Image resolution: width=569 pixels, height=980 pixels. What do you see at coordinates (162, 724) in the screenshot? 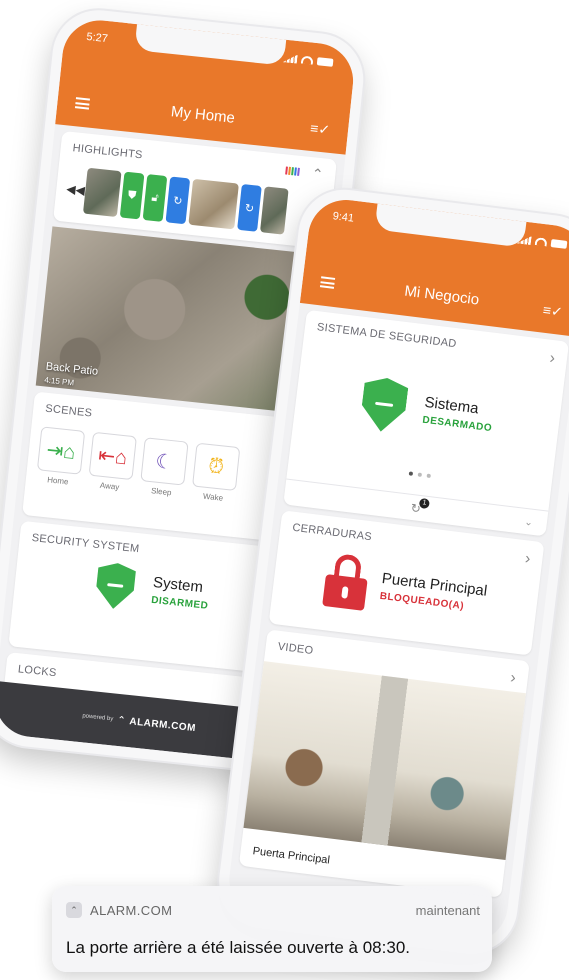
I see `powered-brand: ALARM.COM` at bounding box center [162, 724].